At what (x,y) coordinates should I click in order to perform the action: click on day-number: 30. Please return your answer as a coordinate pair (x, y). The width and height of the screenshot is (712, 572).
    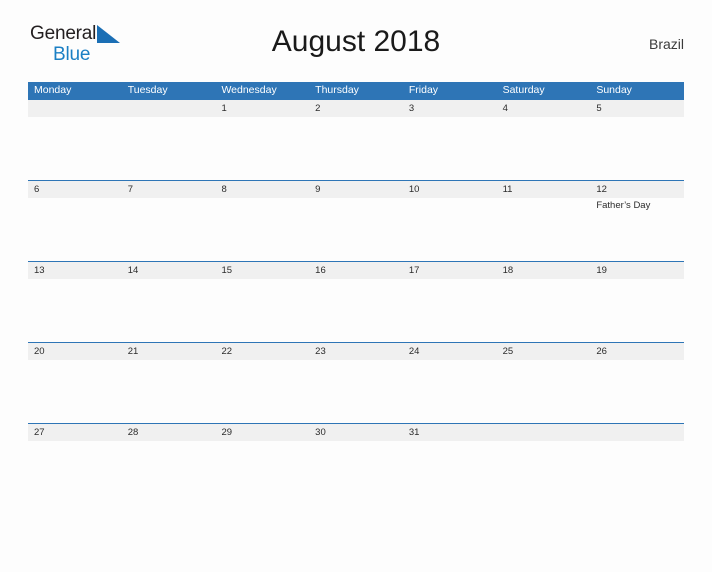
    Looking at the image, I should click on (356, 432).